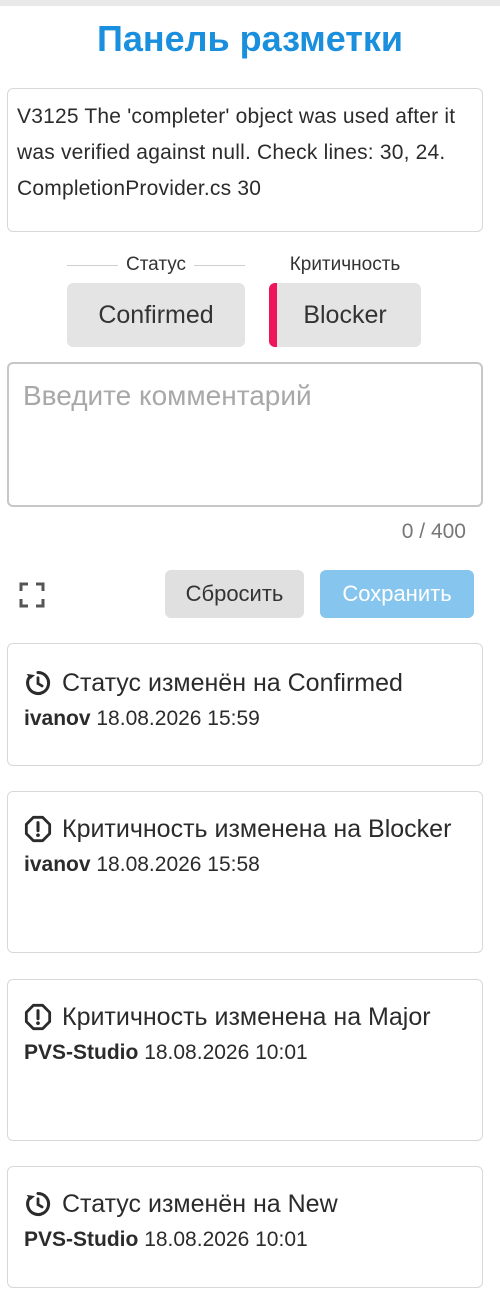 This screenshot has height=1306, width=500. I want to click on status-label: Статус, so click(156, 265).